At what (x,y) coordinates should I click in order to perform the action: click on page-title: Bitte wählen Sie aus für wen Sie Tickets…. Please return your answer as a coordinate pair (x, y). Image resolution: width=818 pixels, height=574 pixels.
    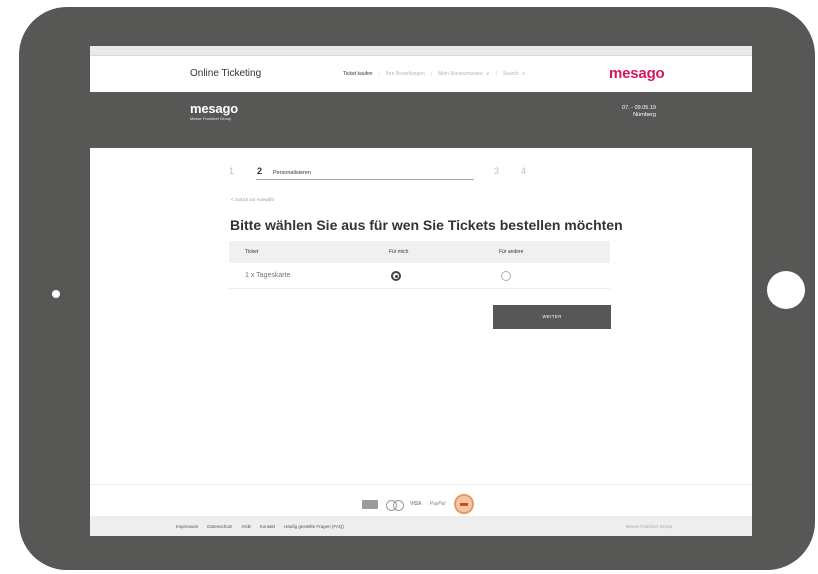
    Looking at the image, I should click on (426, 225).